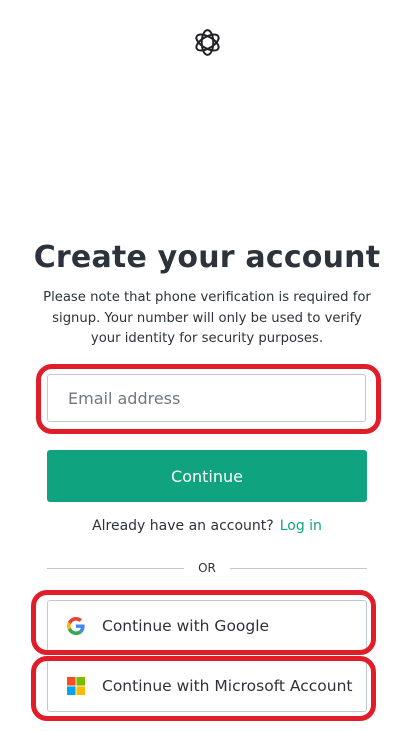 This screenshot has height=731, width=414. Describe the element at coordinates (186, 626) in the screenshot. I see `google-button-label: Continue with Google` at that location.